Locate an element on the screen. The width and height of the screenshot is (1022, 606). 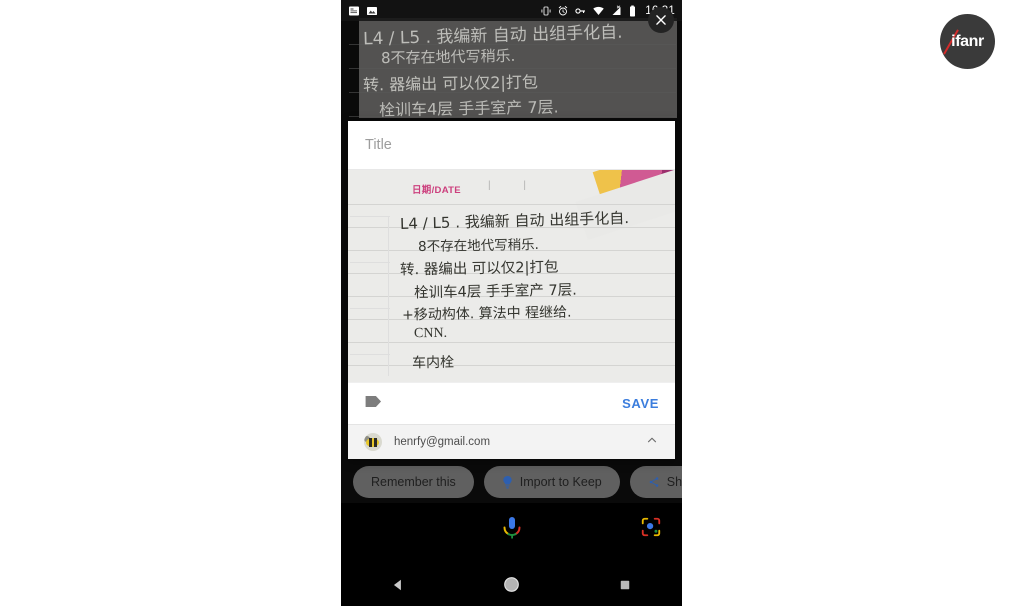
note-title-placeholder: Title is located at coordinates (378, 145).